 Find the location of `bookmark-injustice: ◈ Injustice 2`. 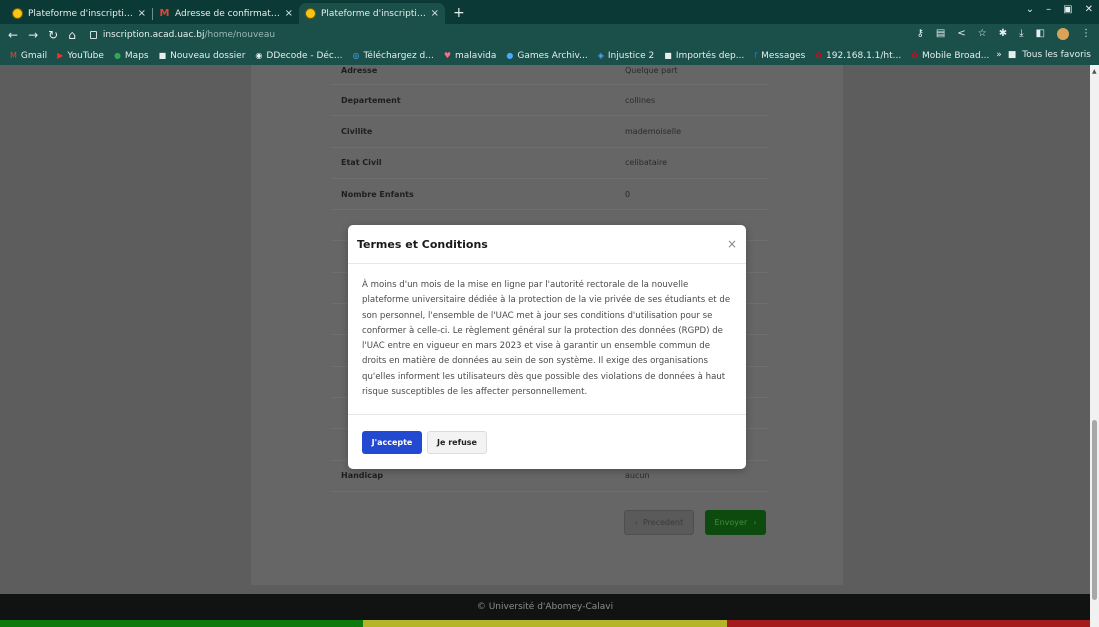

bookmark-injustice: ◈ Injustice 2 is located at coordinates (626, 56).